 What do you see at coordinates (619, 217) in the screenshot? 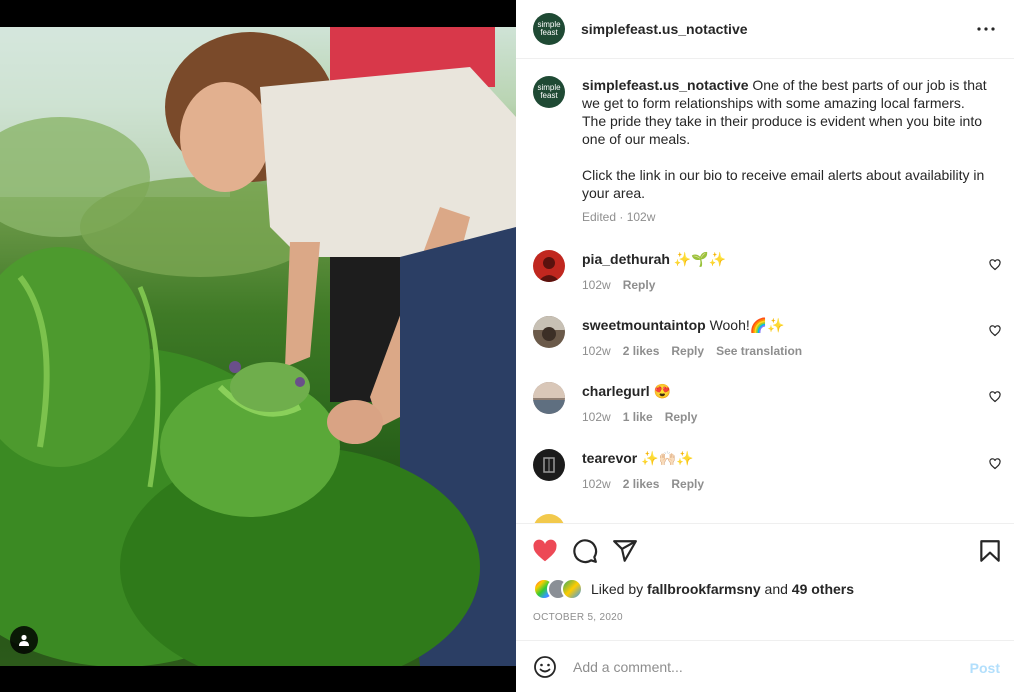
I see `caption-meta: Edited · 102w` at bounding box center [619, 217].